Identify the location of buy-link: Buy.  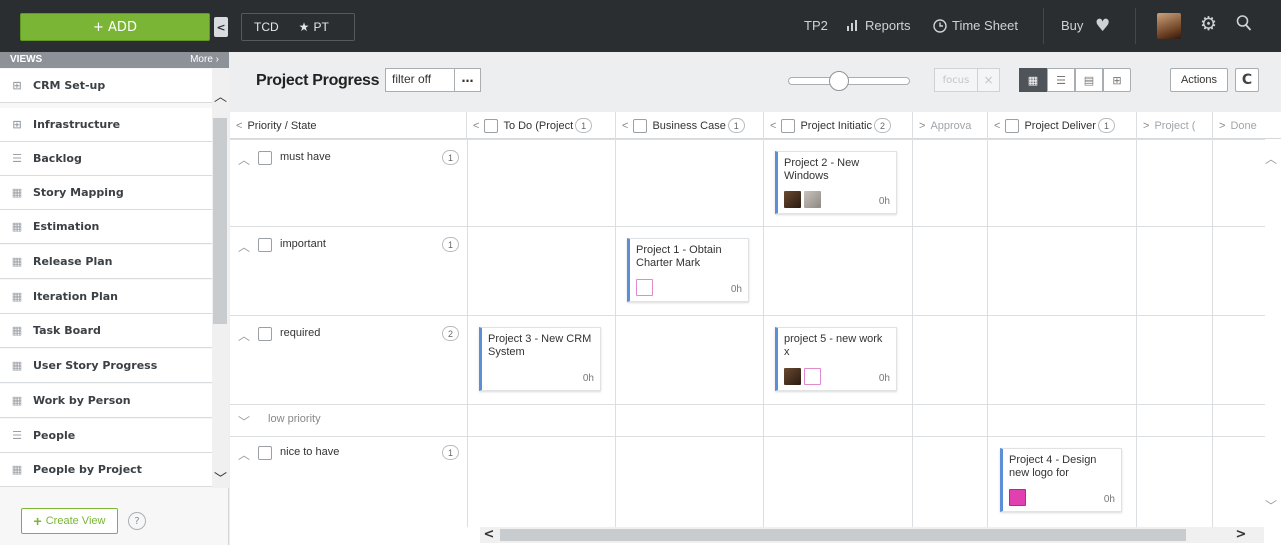
(1072, 25).